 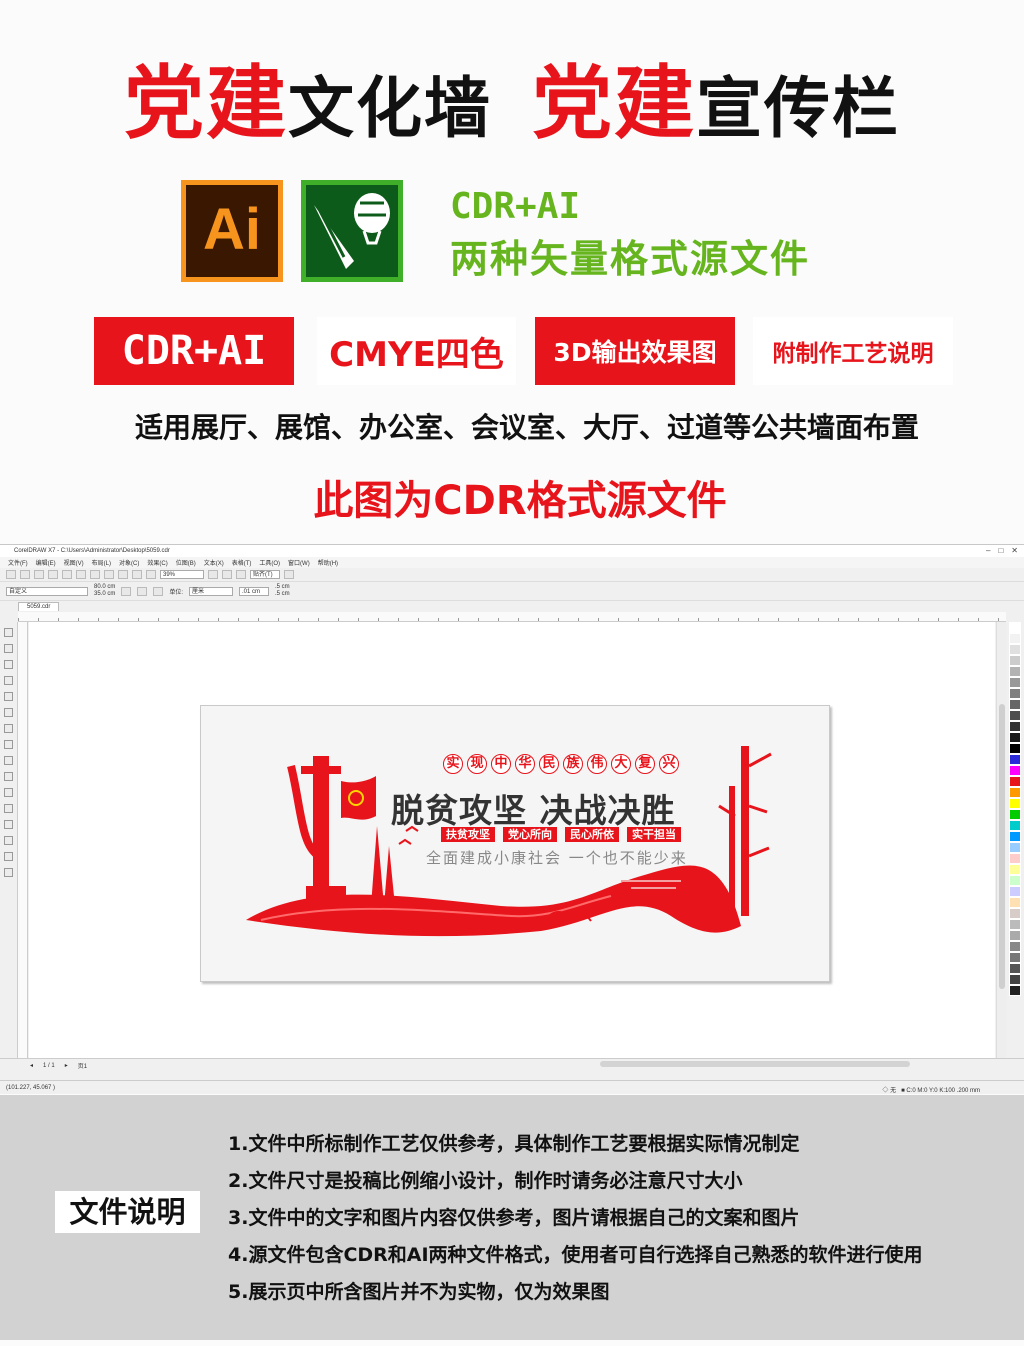 What do you see at coordinates (8, 840) in the screenshot?
I see `eyedropper-tool-icon` at bounding box center [8, 840].